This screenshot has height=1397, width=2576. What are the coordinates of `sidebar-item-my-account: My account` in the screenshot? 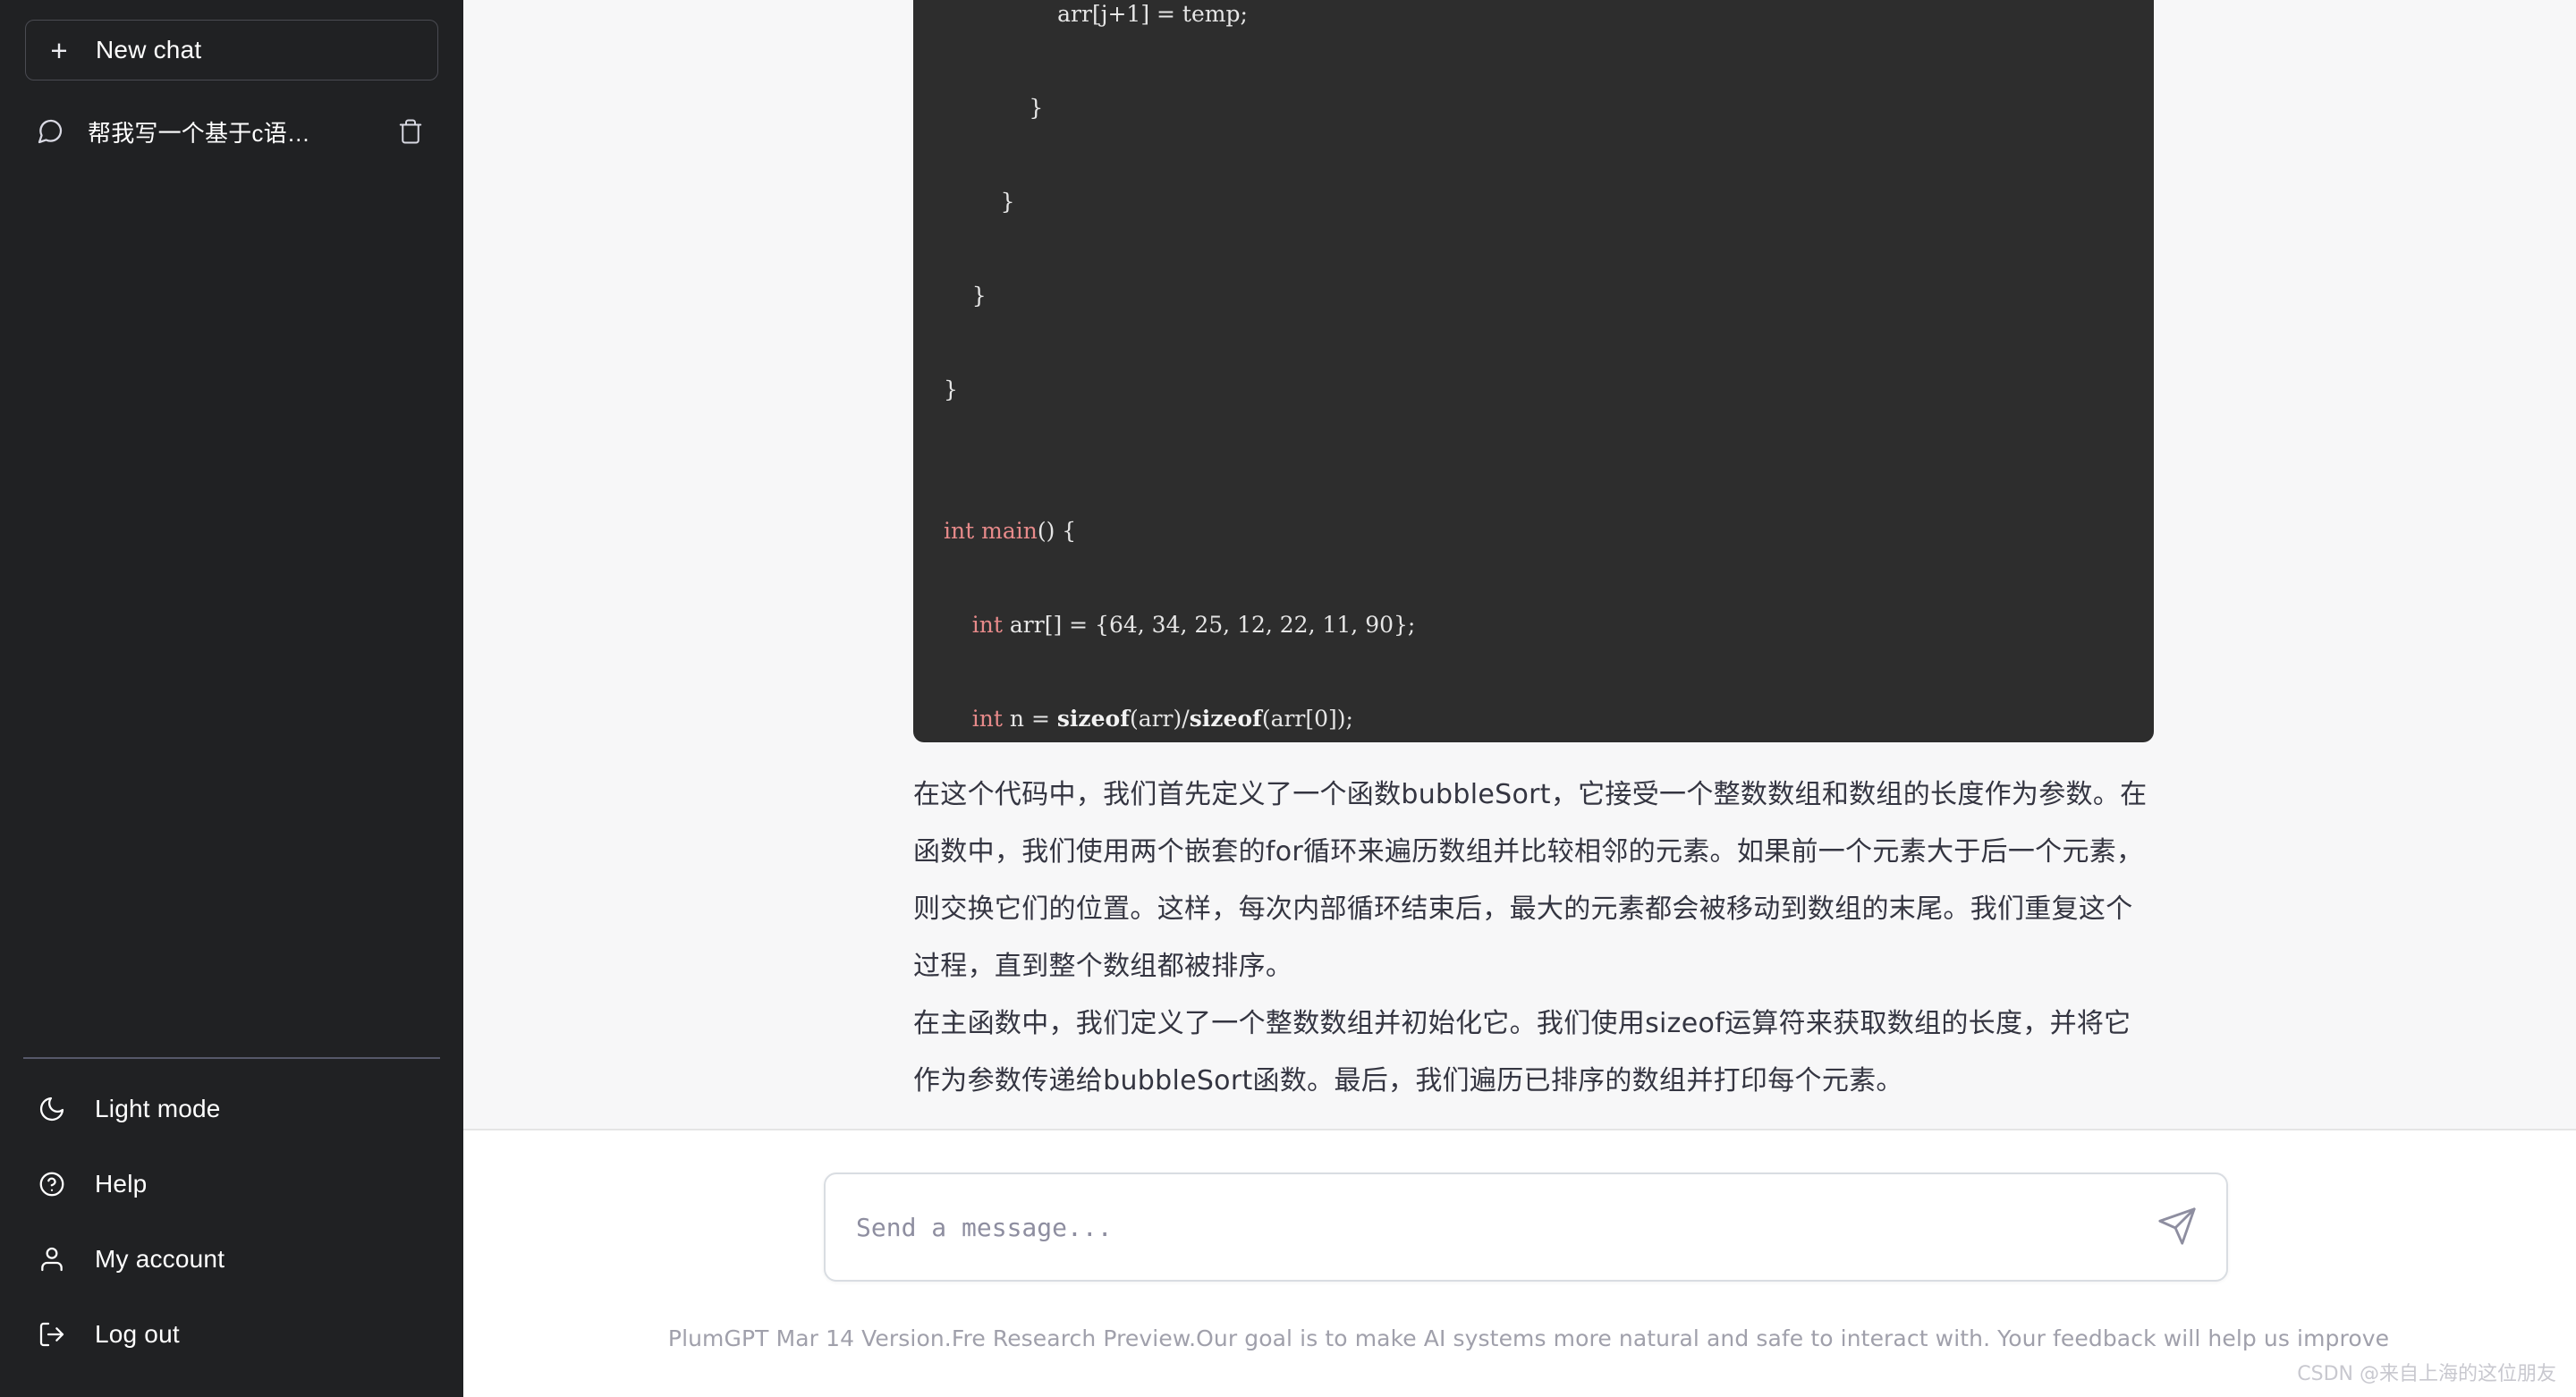 It's located at (231, 1259).